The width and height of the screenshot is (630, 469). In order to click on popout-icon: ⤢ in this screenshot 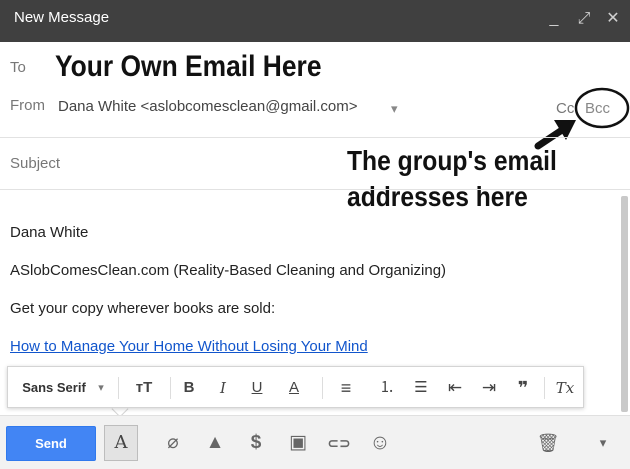, I will do `click(584, 19)`.